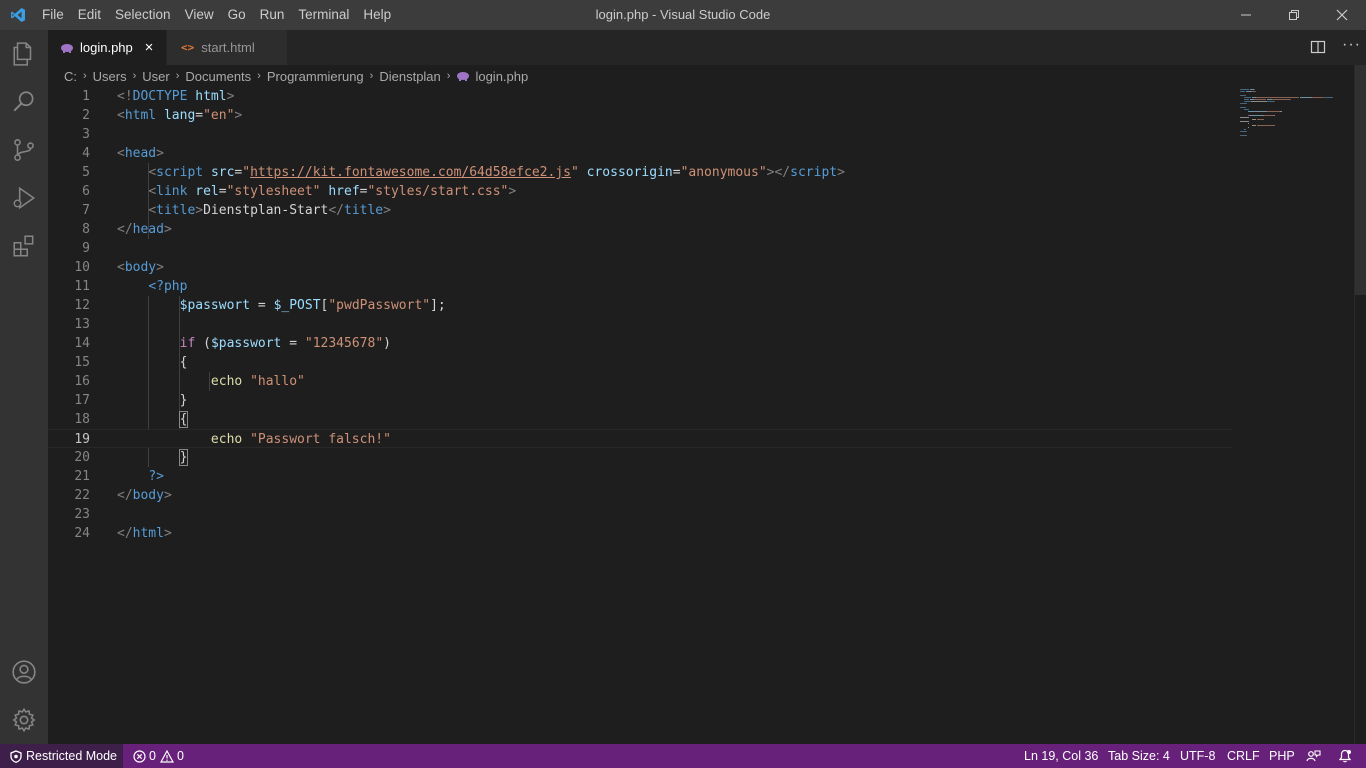 Image resolution: width=1366 pixels, height=768 pixels. What do you see at coordinates (246, 172) in the screenshot?
I see `code-token: "` at bounding box center [246, 172].